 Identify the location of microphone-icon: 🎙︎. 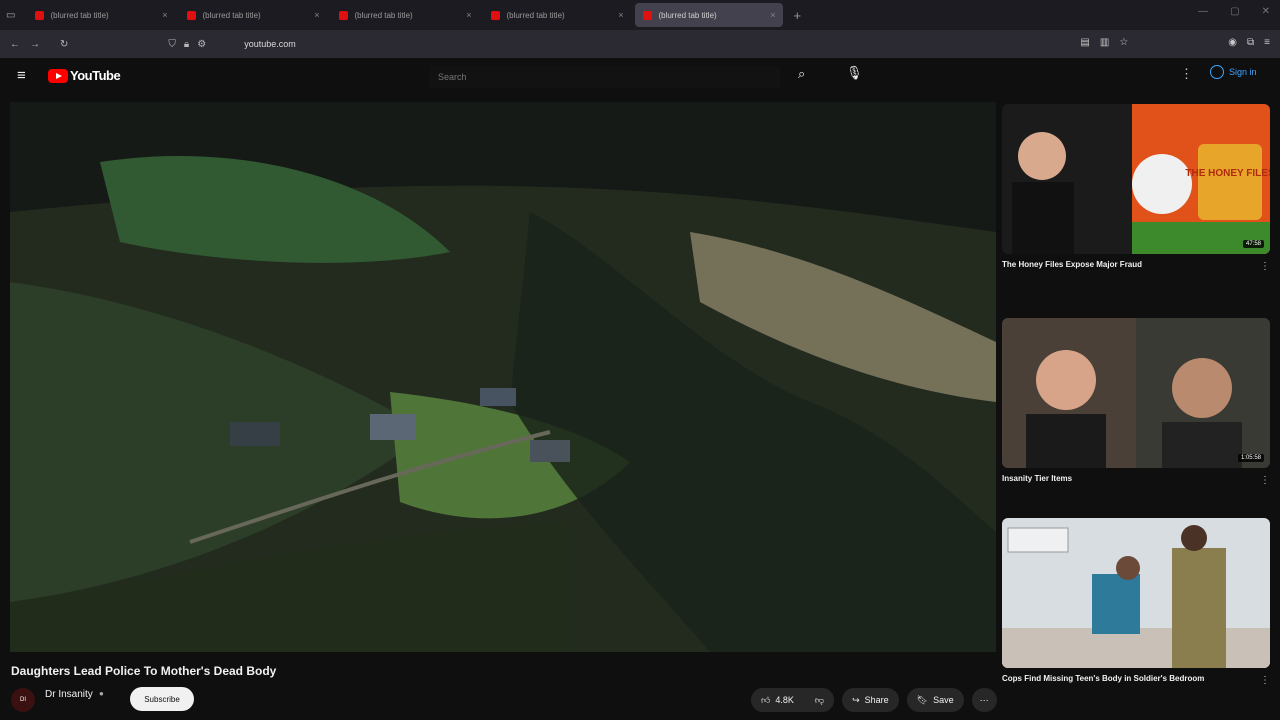
(854, 73).